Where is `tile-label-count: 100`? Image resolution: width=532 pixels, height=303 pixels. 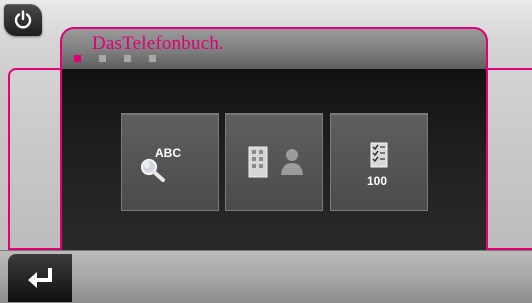 tile-label-count: 100 is located at coordinates (377, 181).